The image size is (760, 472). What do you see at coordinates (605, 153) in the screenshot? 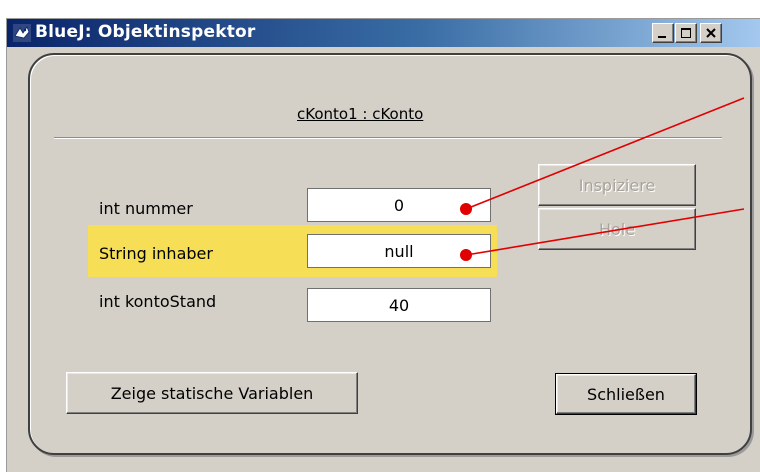
I see `annotation-arrow-nummer` at bounding box center [605, 153].